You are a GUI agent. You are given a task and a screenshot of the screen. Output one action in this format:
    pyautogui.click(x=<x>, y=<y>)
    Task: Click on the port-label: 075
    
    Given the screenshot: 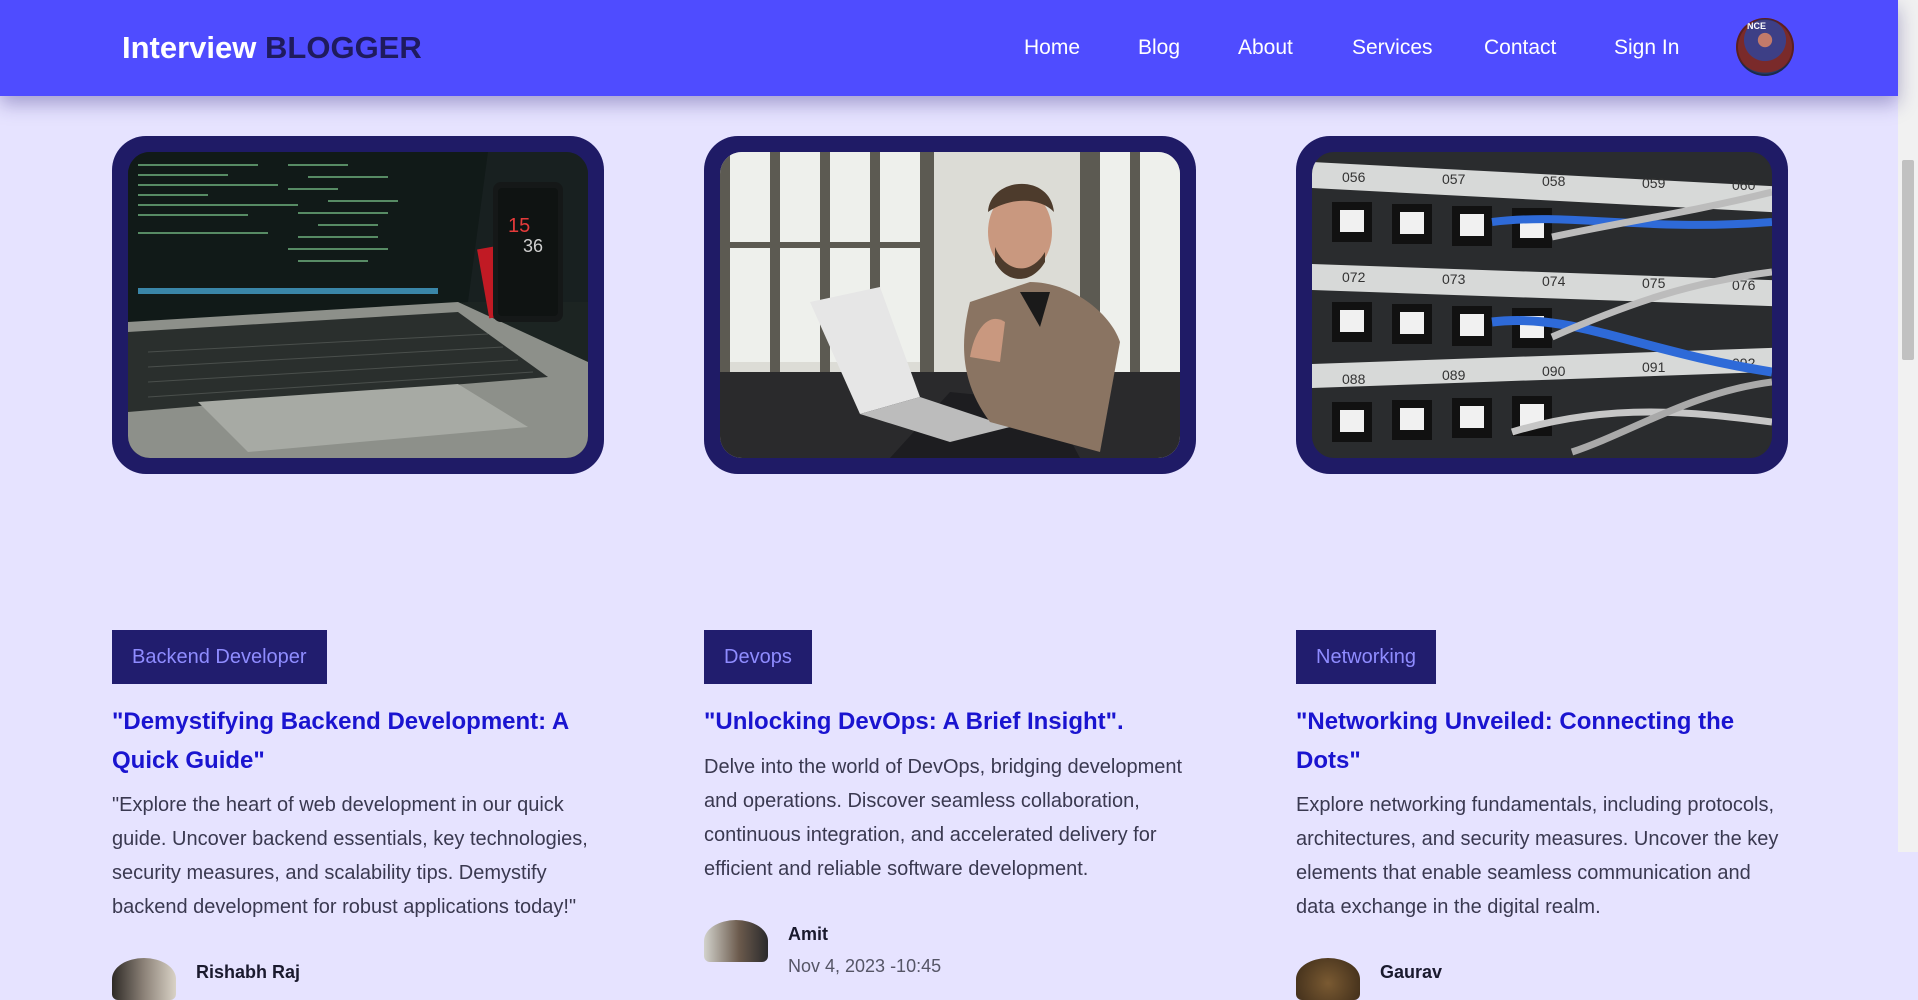 What is the action you would take?
    pyautogui.click(x=1654, y=283)
    